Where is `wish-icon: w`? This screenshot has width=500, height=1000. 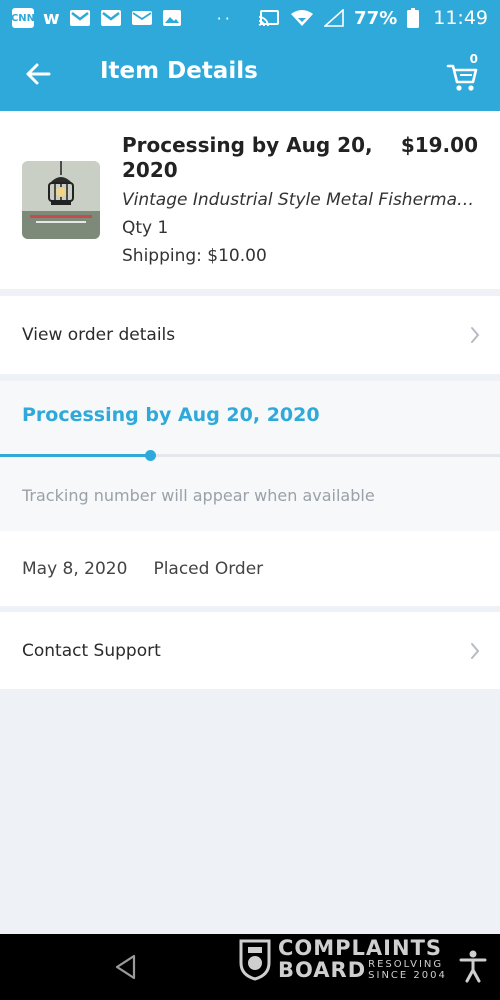 wish-icon: w is located at coordinates (51, 18).